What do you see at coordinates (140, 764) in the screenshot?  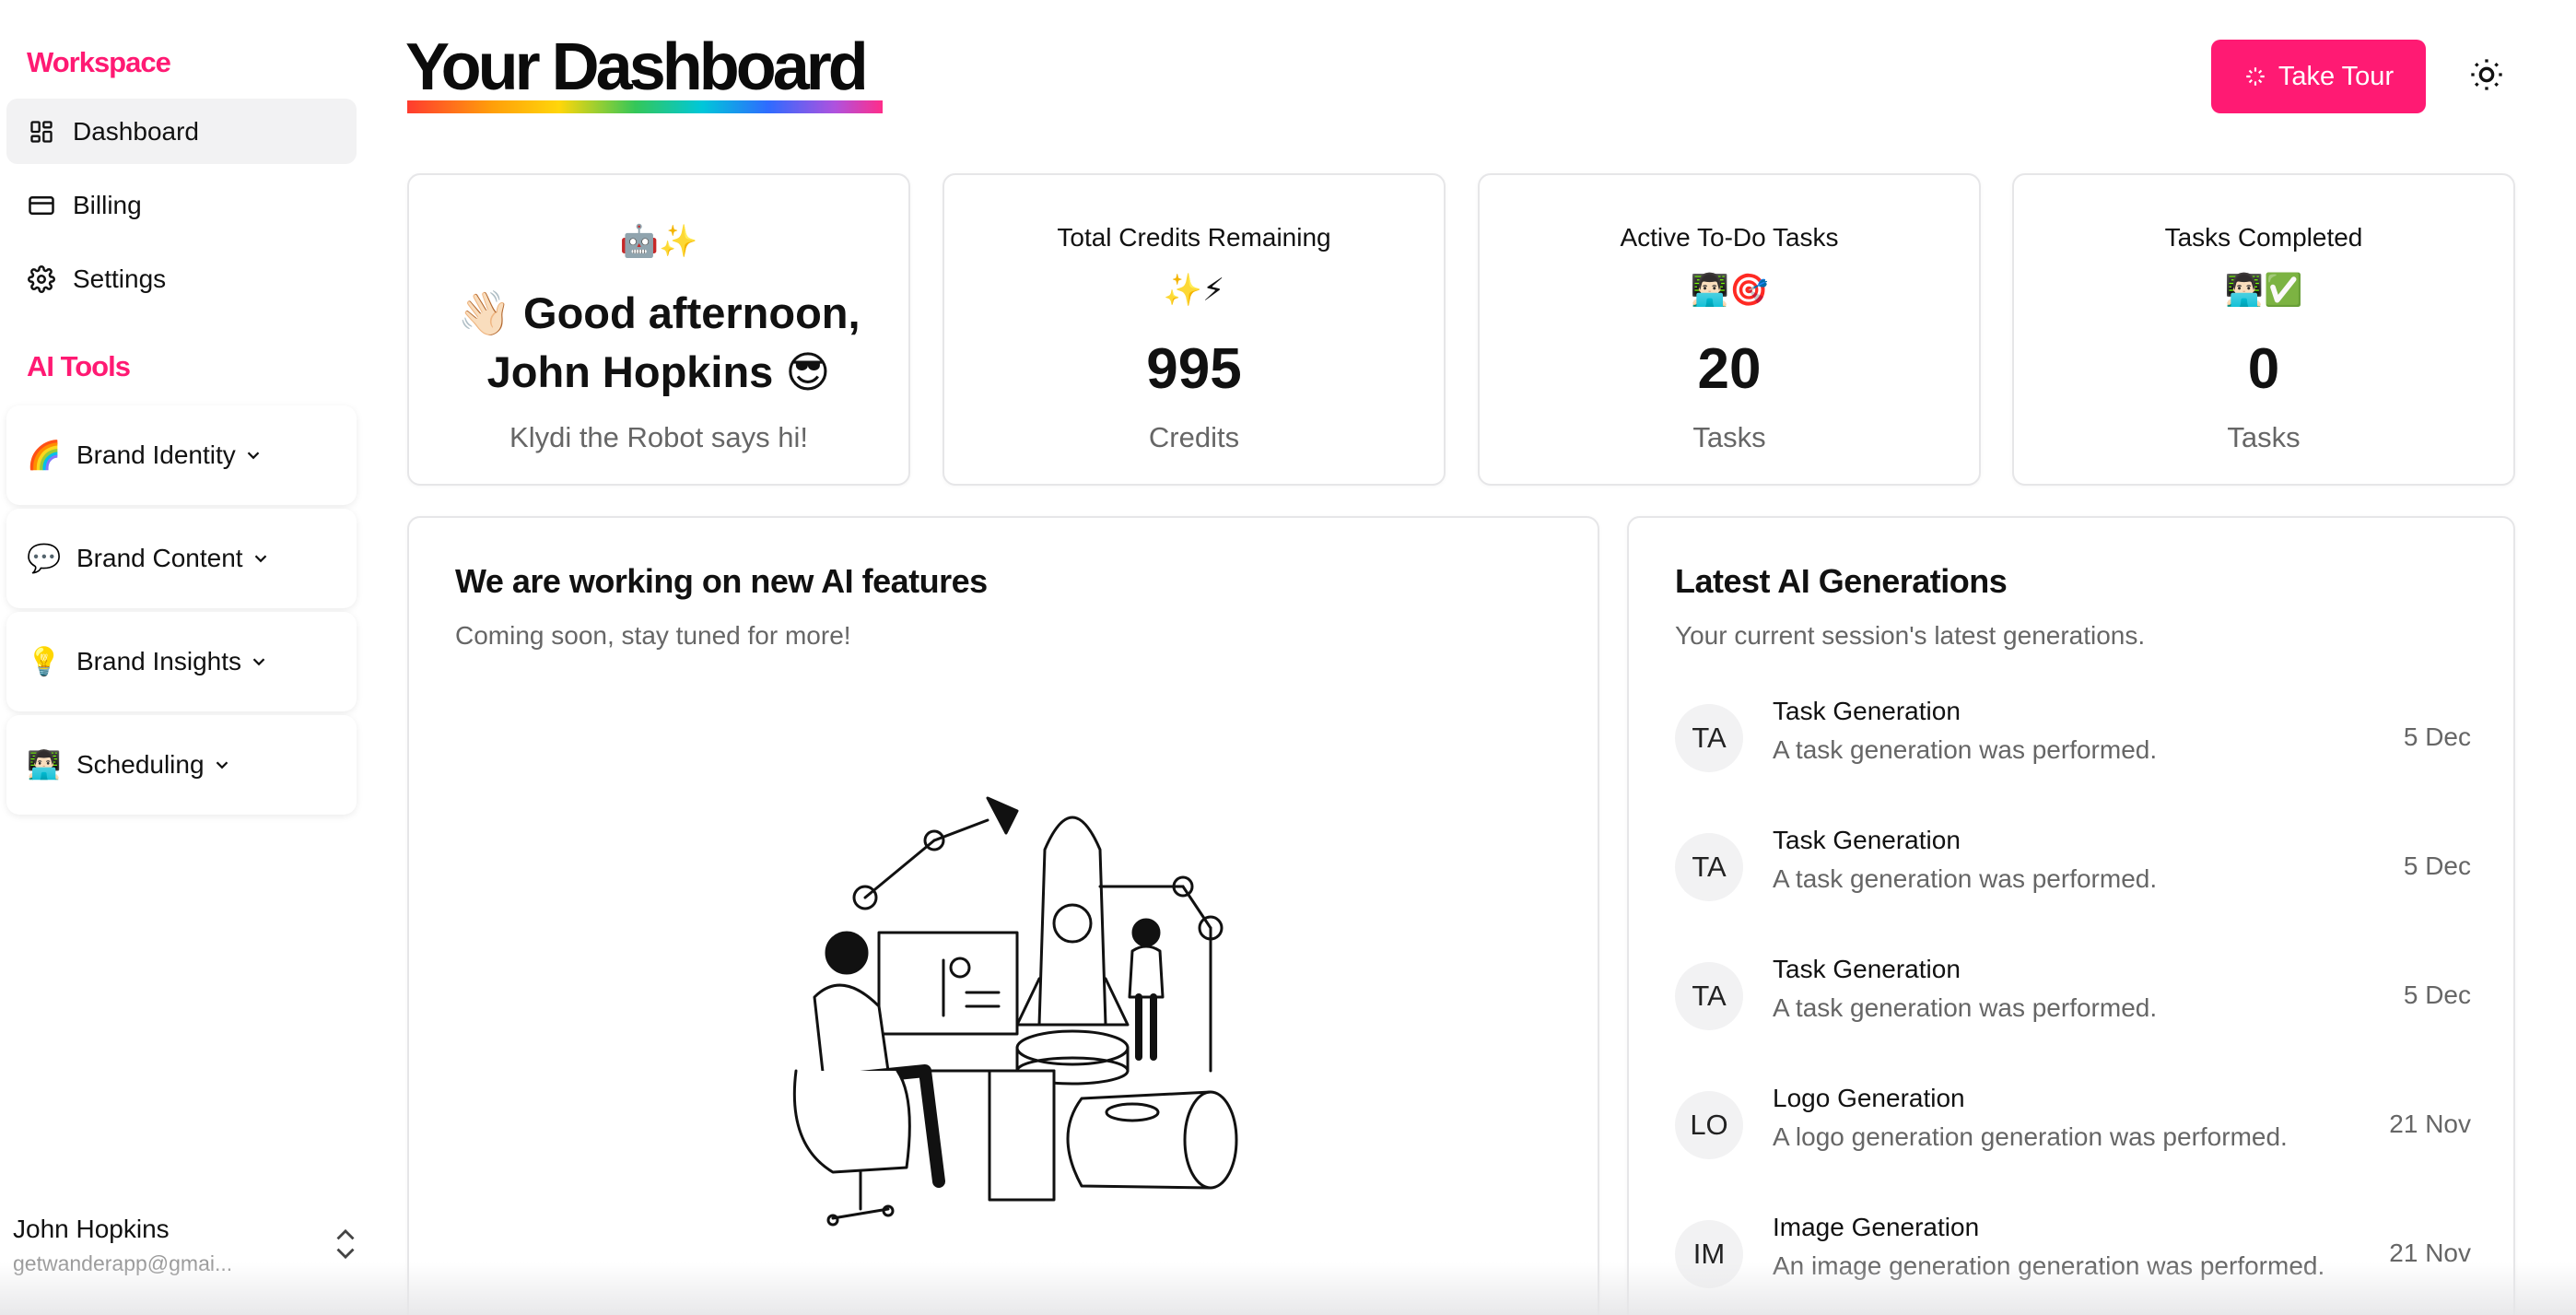 I see `tool-label: Scheduling` at bounding box center [140, 764].